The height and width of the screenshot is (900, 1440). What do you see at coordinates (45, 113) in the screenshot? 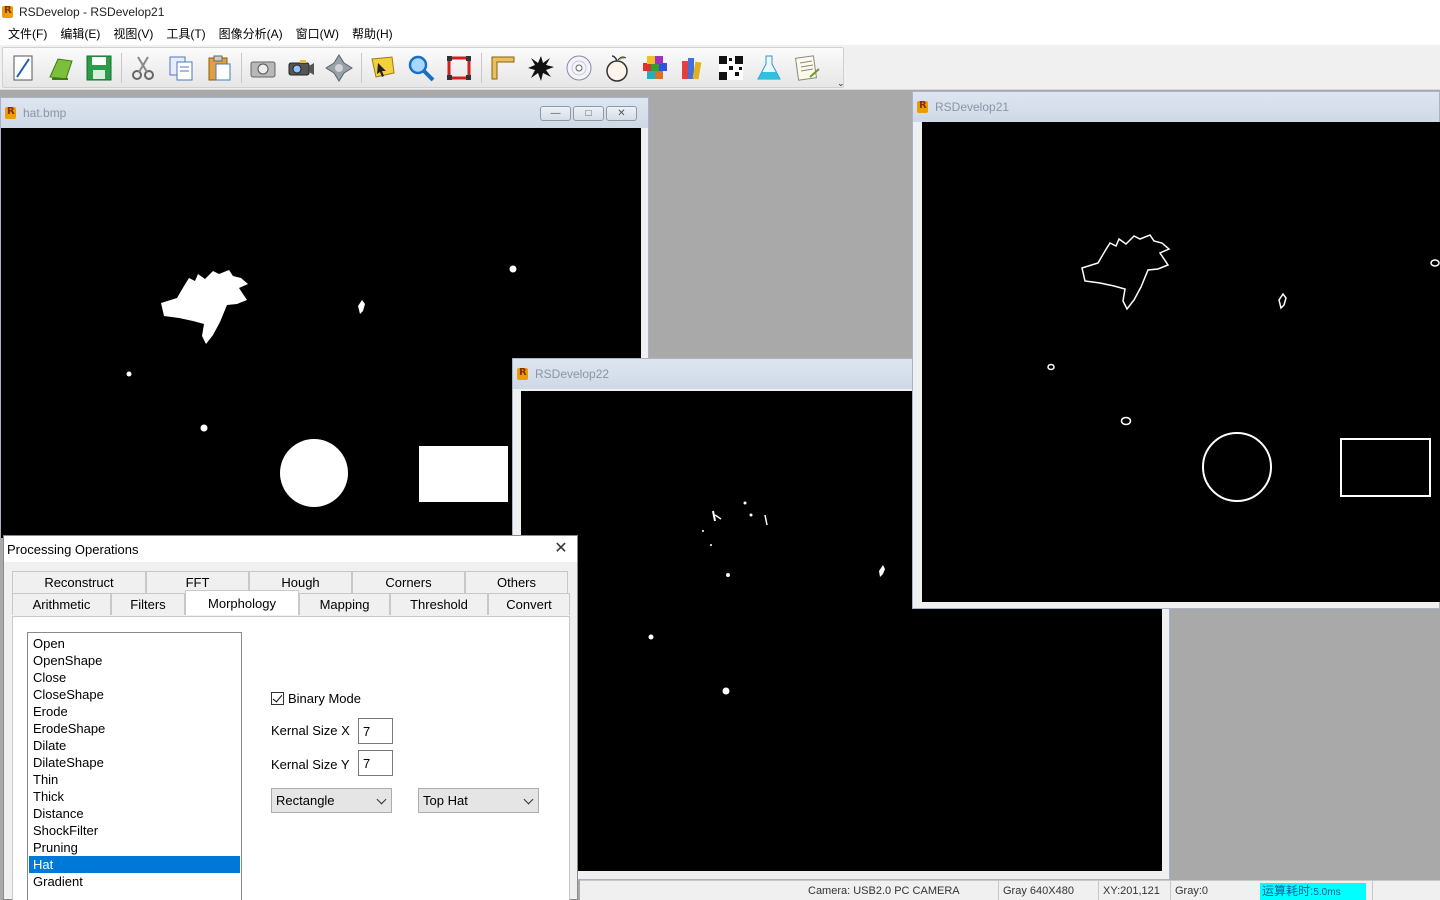
I see `window-title: hat.bmp` at bounding box center [45, 113].